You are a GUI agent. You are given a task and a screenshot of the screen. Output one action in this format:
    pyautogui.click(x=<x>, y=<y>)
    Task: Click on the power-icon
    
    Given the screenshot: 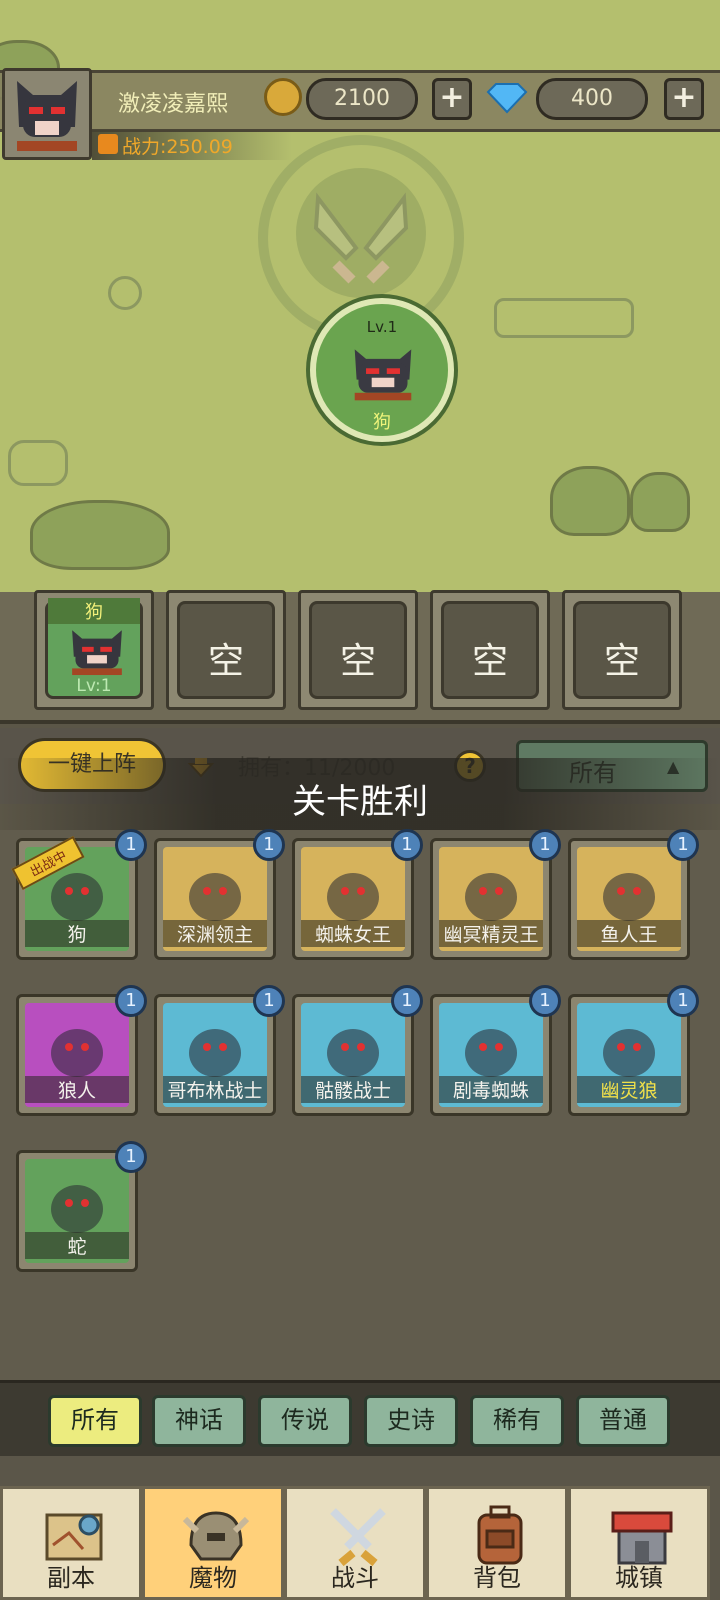 What is the action you would take?
    pyautogui.click(x=108, y=144)
    